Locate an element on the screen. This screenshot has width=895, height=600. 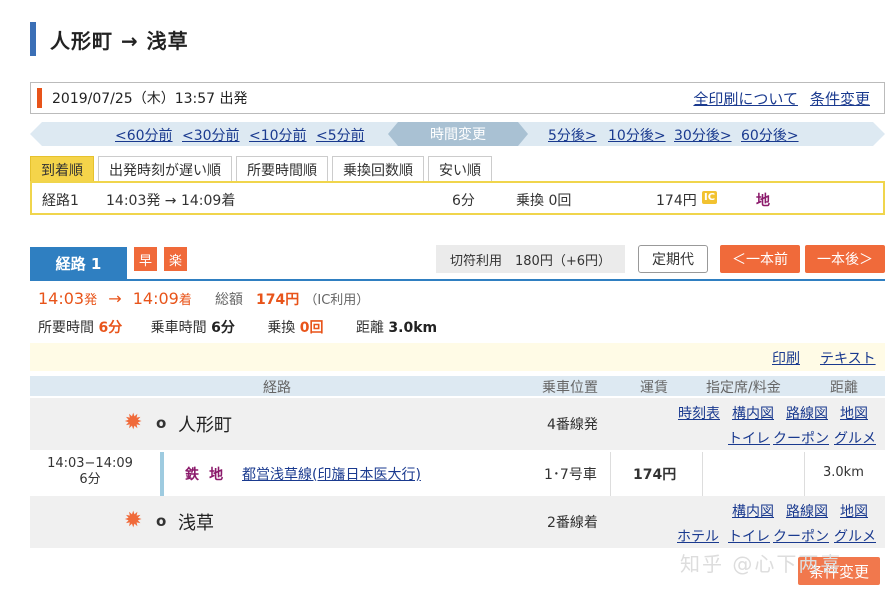
distance-label: 距離 is located at coordinates (369, 328).